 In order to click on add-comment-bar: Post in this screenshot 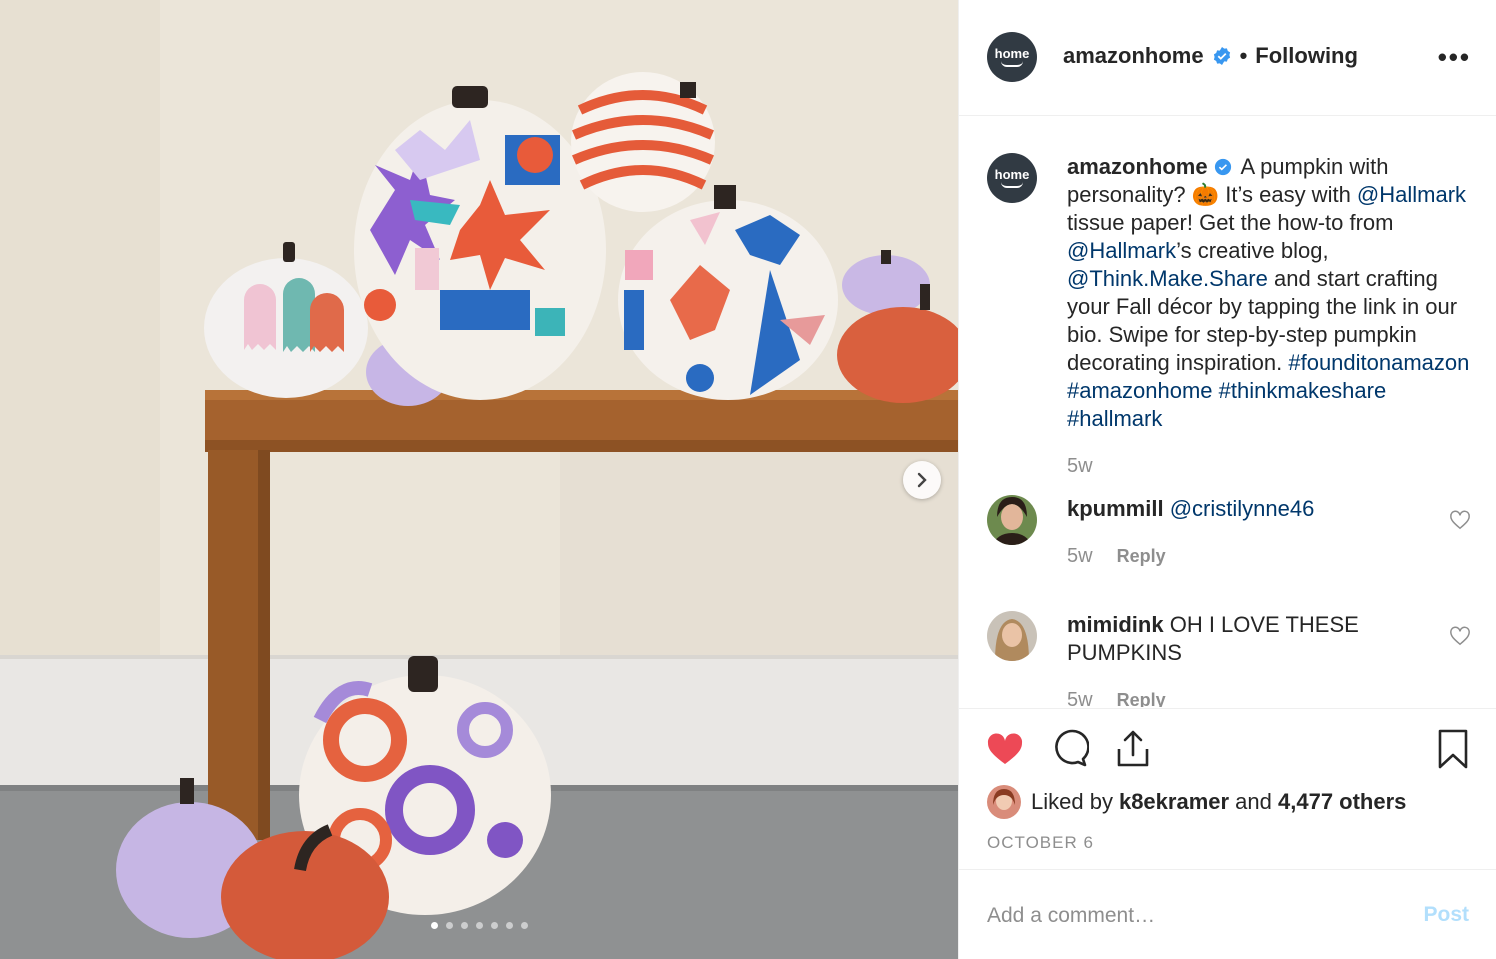, I will do `click(1227, 914)`.